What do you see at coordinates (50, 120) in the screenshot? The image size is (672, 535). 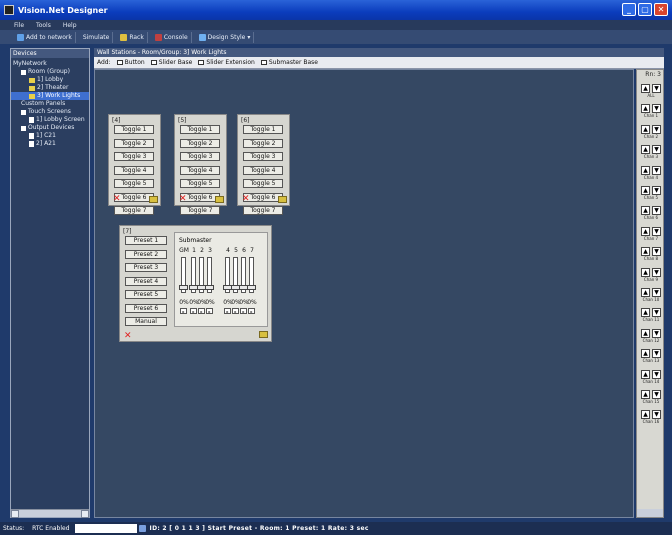 I see `tree-item: 1] Lobby Screen` at bounding box center [50, 120].